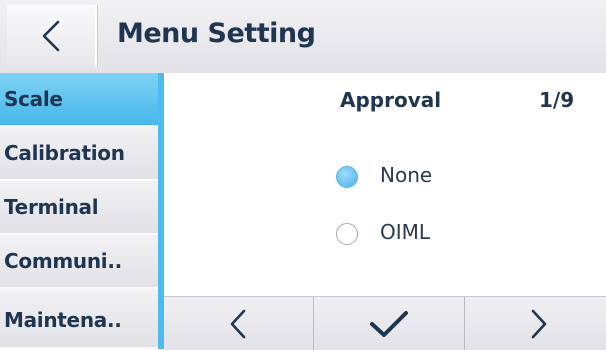  Describe the element at coordinates (51, 207) in the screenshot. I see `sidebar-item-label: Terminal` at that location.